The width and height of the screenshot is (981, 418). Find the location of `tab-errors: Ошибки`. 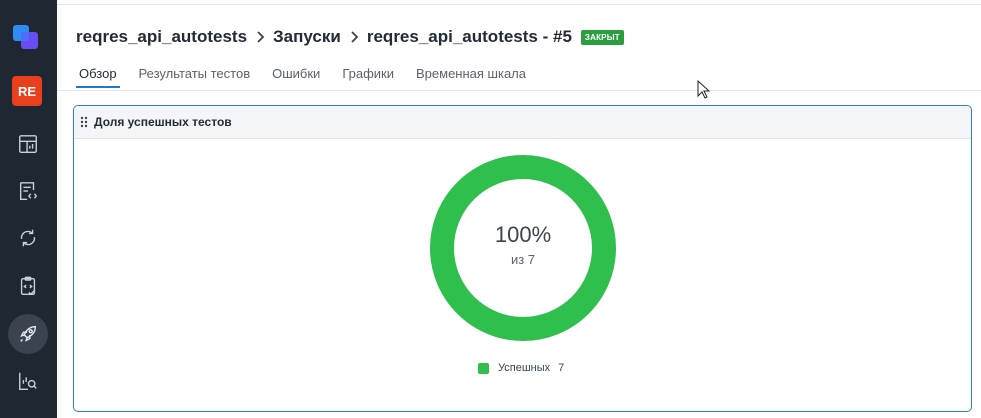

tab-errors: Ошибки is located at coordinates (296, 75).